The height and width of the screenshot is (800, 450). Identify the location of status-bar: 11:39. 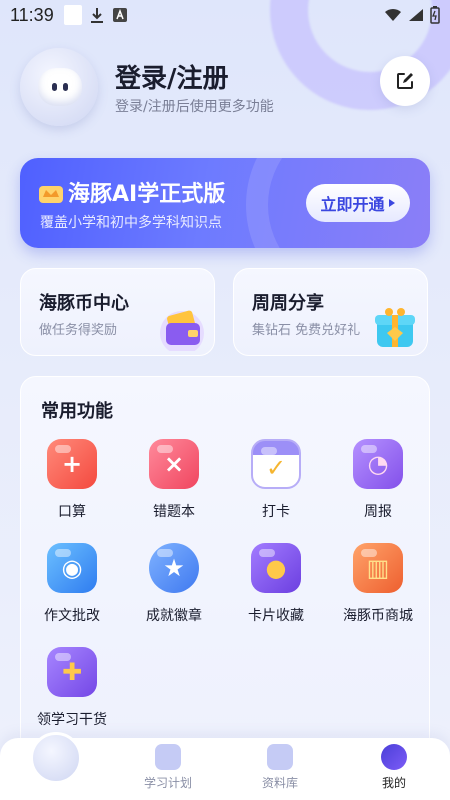
(225, 15).